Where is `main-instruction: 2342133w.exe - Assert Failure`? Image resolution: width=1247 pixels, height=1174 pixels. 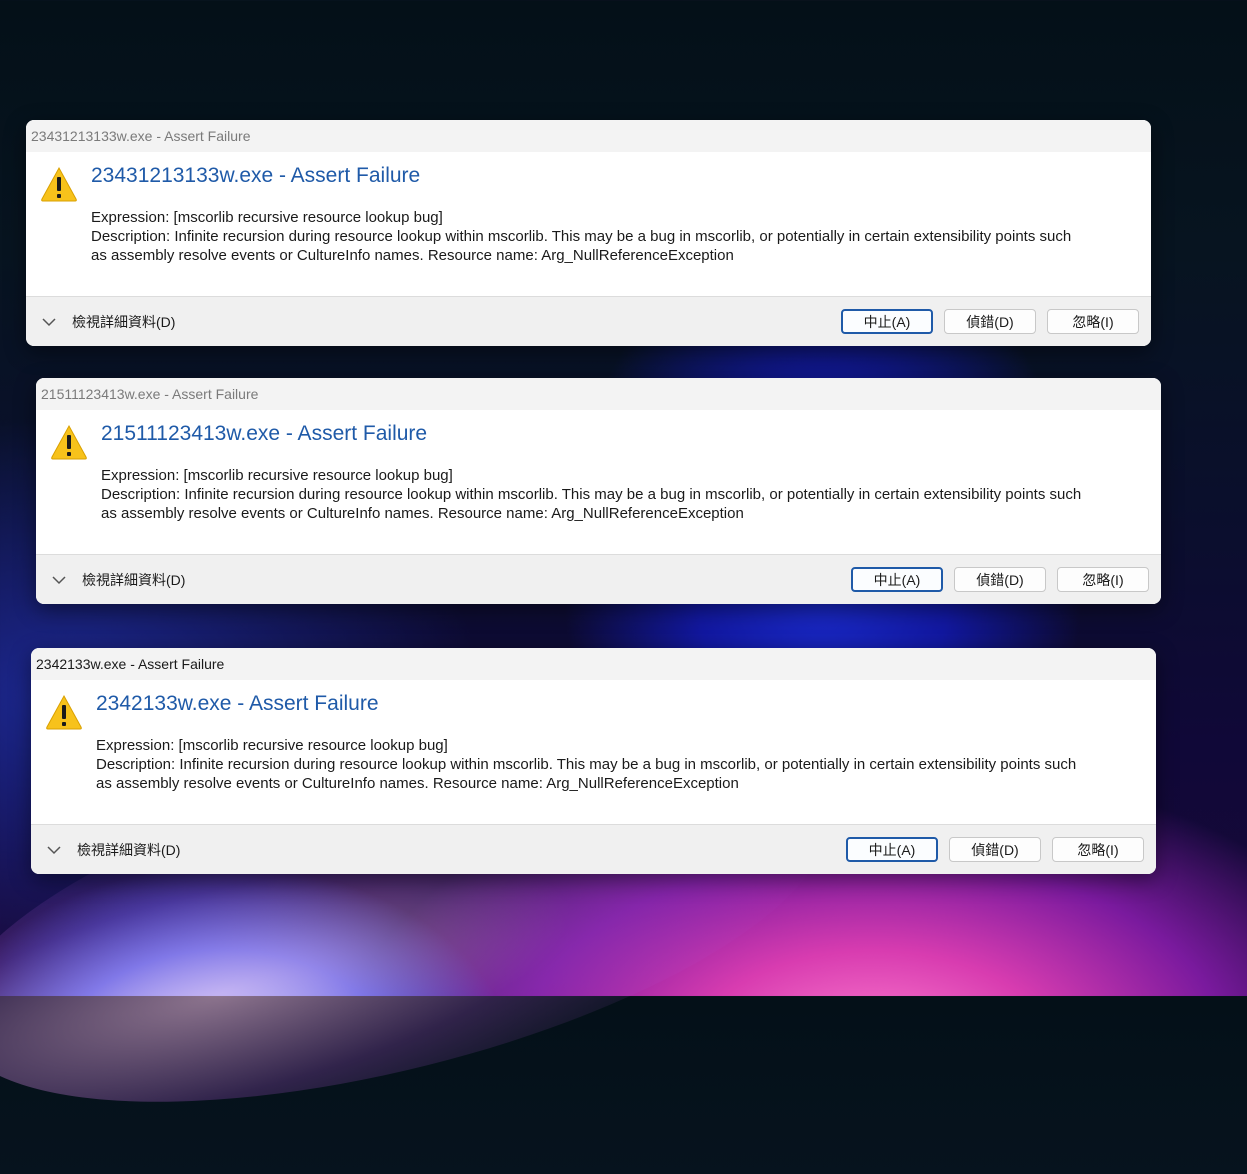 main-instruction: 2342133w.exe - Assert Failure is located at coordinates (237, 703).